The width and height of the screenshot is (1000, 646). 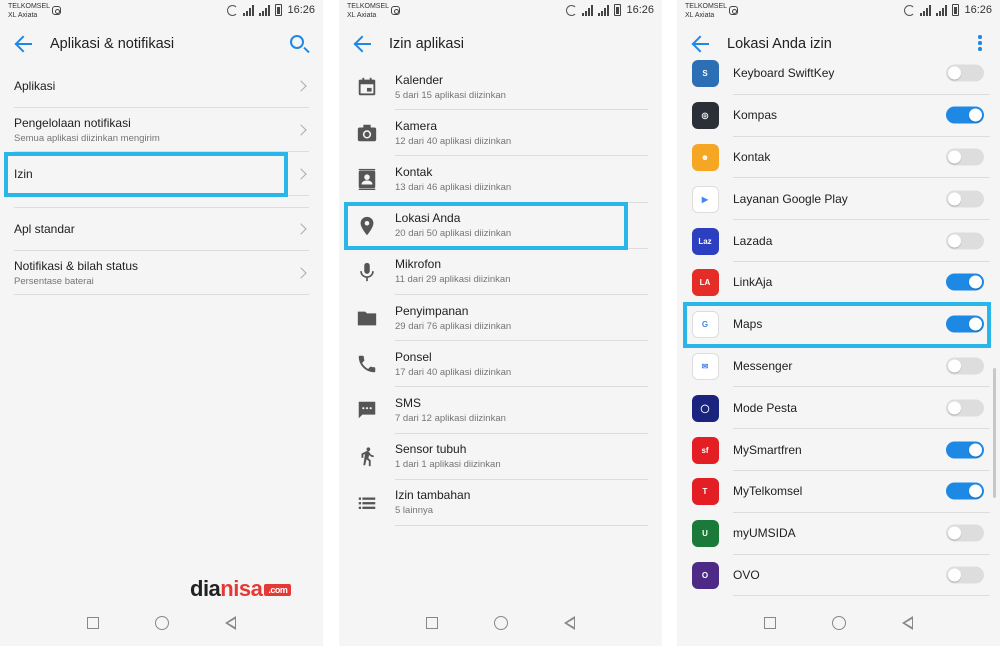 I want to click on permission-title: Kamera, so click(x=416, y=125).